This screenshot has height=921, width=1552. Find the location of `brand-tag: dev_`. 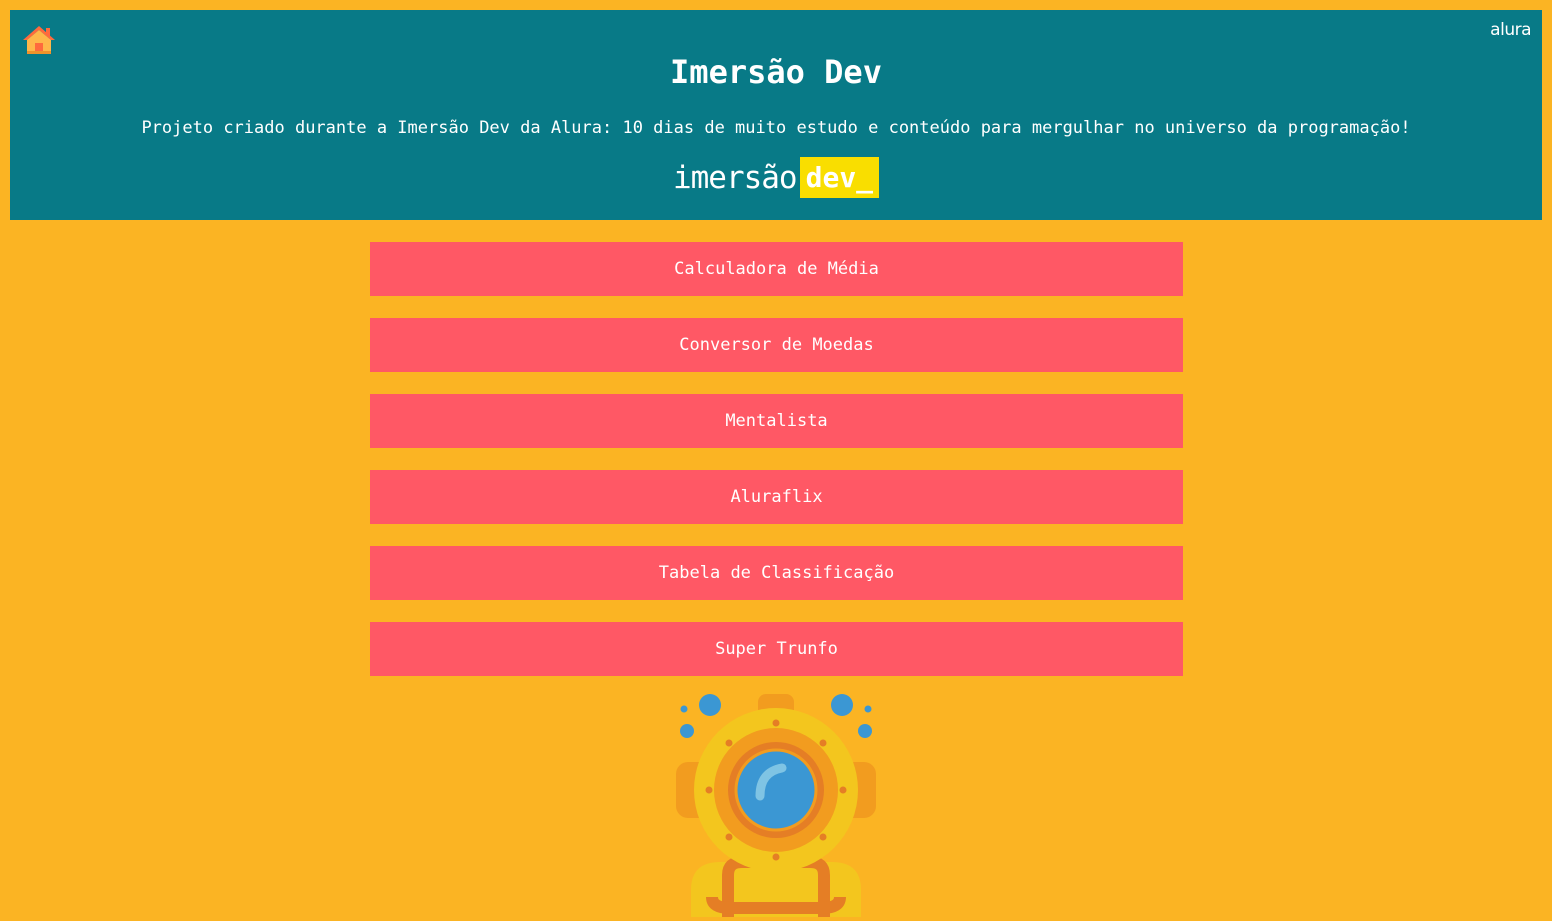

brand-tag: dev_ is located at coordinates (839, 177).